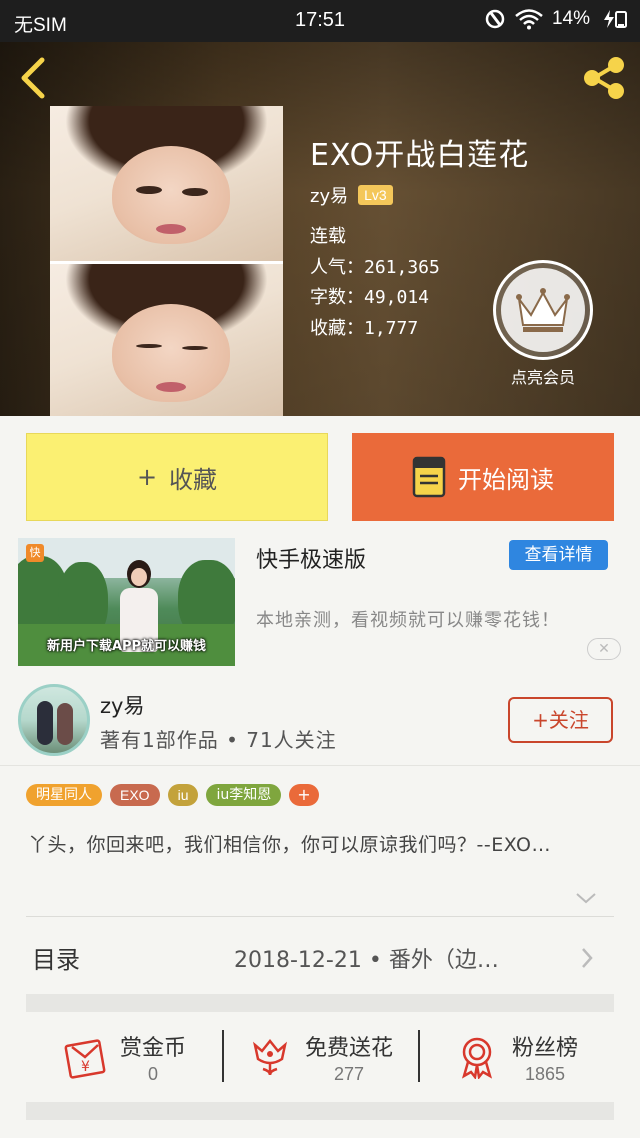  Describe the element at coordinates (56, 960) in the screenshot. I see `toc-label: 目录` at that location.